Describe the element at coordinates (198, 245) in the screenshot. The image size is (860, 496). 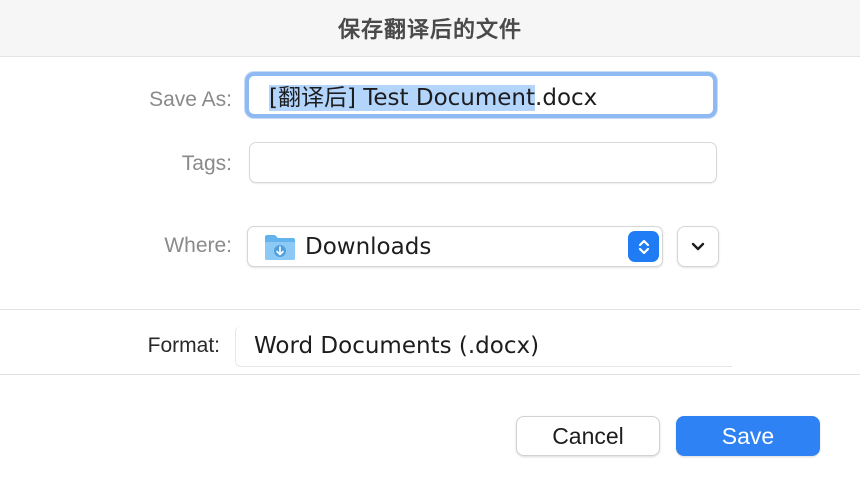
I see `where-label: Where:` at that location.